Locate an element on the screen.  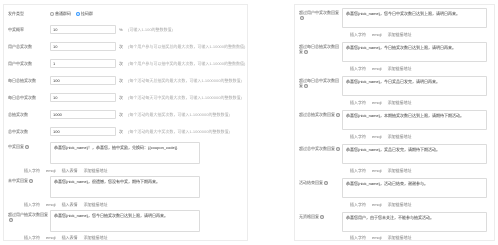
daily-win-limit-reply-toolbar: 插入字符 emoji 添加链接地址 is located at coordinates (381, 103).